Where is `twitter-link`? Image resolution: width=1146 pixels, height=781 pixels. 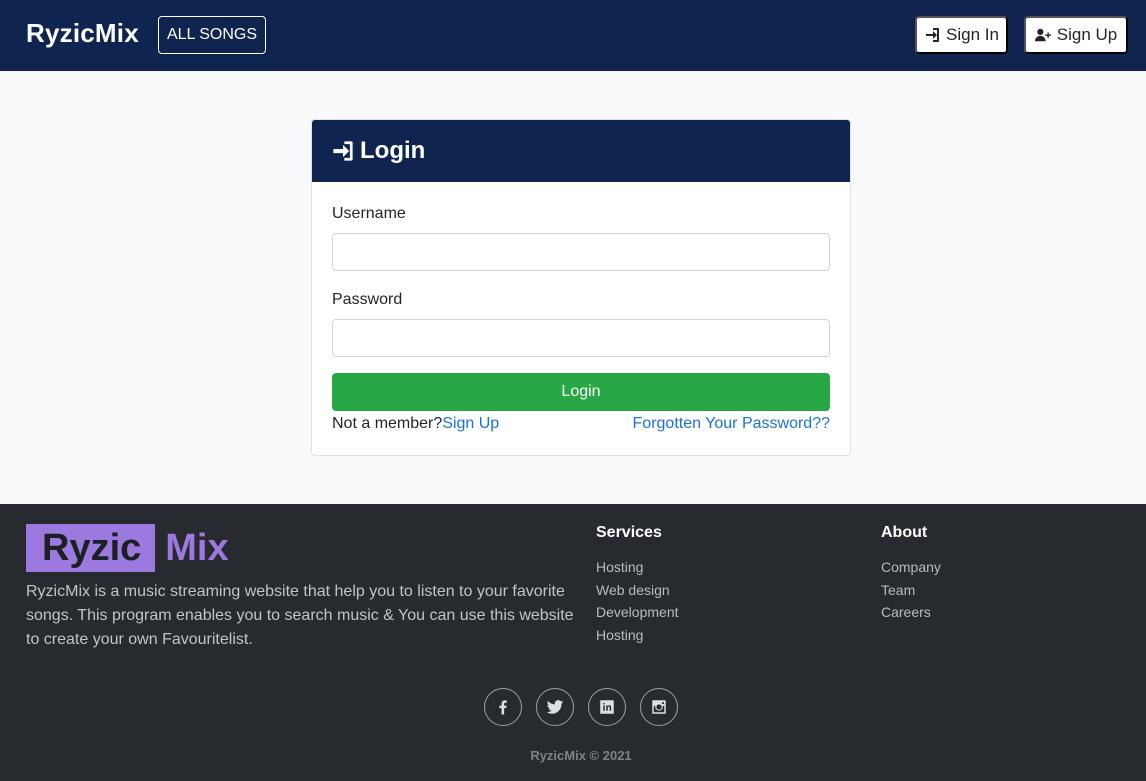 twitter-link is located at coordinates (555, 707).